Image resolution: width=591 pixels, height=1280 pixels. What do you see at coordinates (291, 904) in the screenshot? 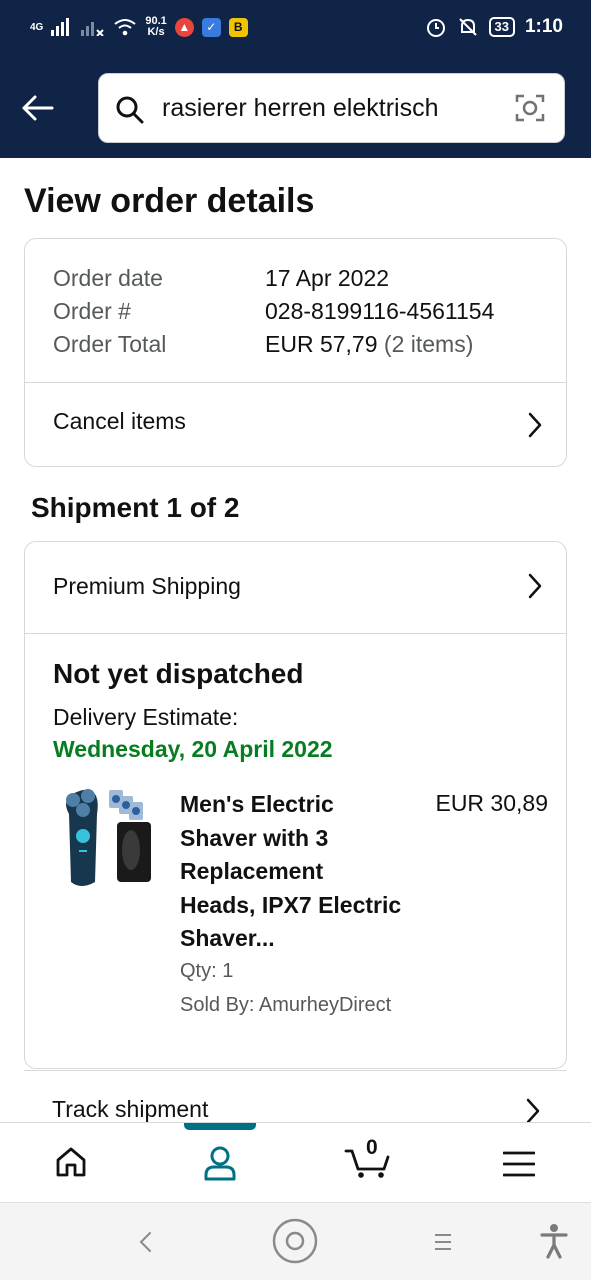
I see `product-title-line: Heads, IPX7 Electric` at bounding box center [291, 904].